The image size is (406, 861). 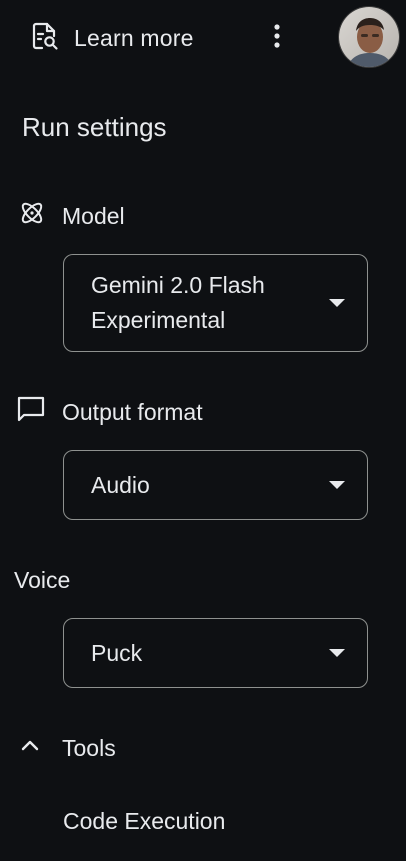 What do you see at coordinates (215, 653) in the screenshot?
I see `voice-select: Puck` at bounding box center [215, 653].